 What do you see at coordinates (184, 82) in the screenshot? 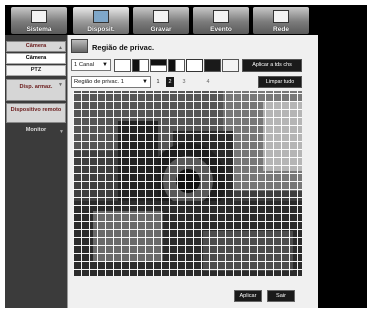
I see `region-number-3: 3` at bounding box center [184, 82].